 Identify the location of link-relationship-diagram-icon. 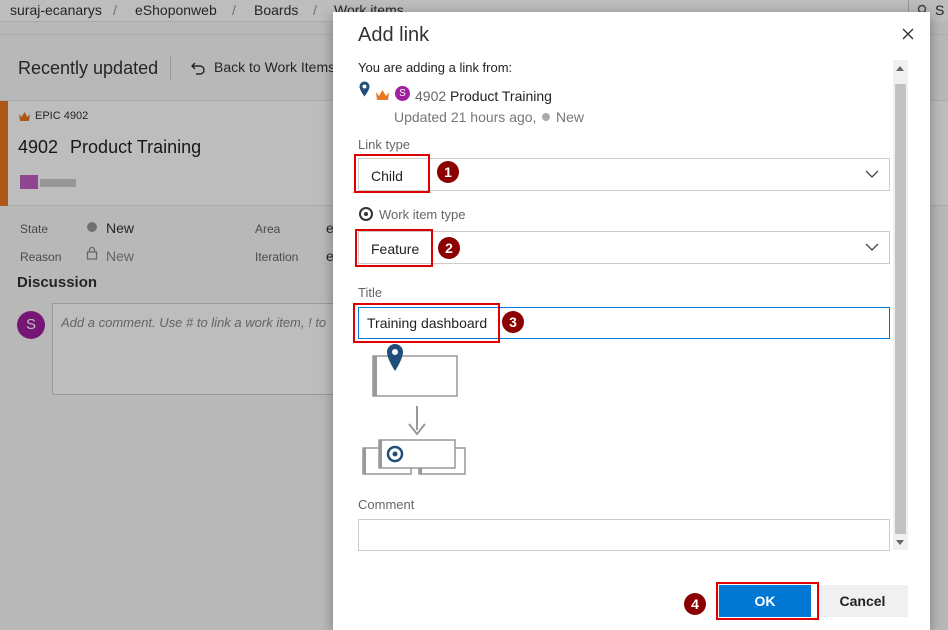
(414, 409).